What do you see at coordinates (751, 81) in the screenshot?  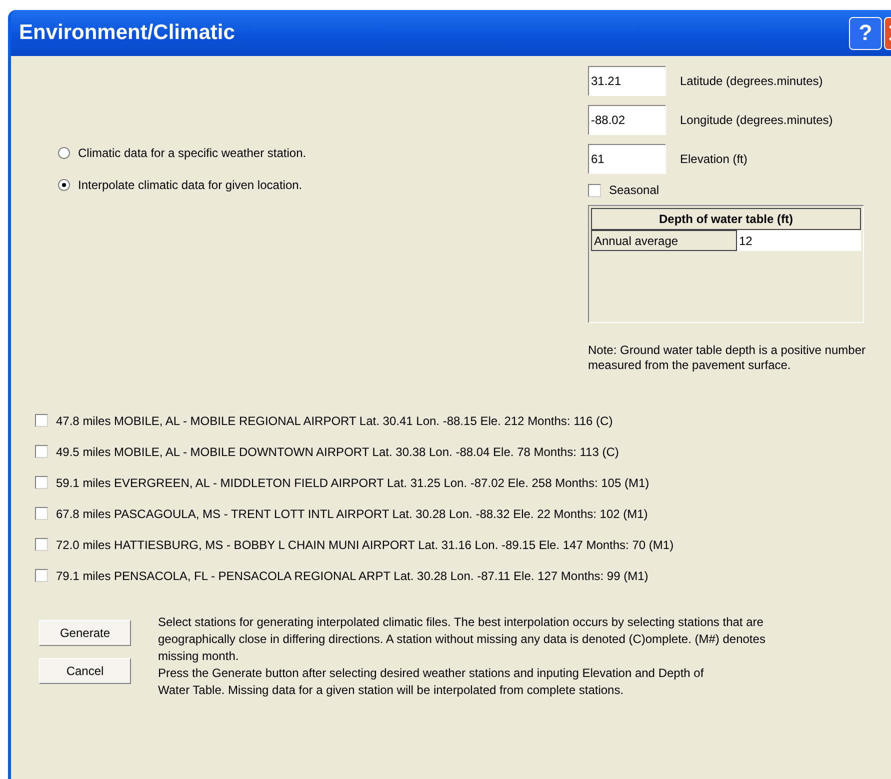 I see `field-label: Latitude (degrees.minutes)` at bounding box center [751, 81].